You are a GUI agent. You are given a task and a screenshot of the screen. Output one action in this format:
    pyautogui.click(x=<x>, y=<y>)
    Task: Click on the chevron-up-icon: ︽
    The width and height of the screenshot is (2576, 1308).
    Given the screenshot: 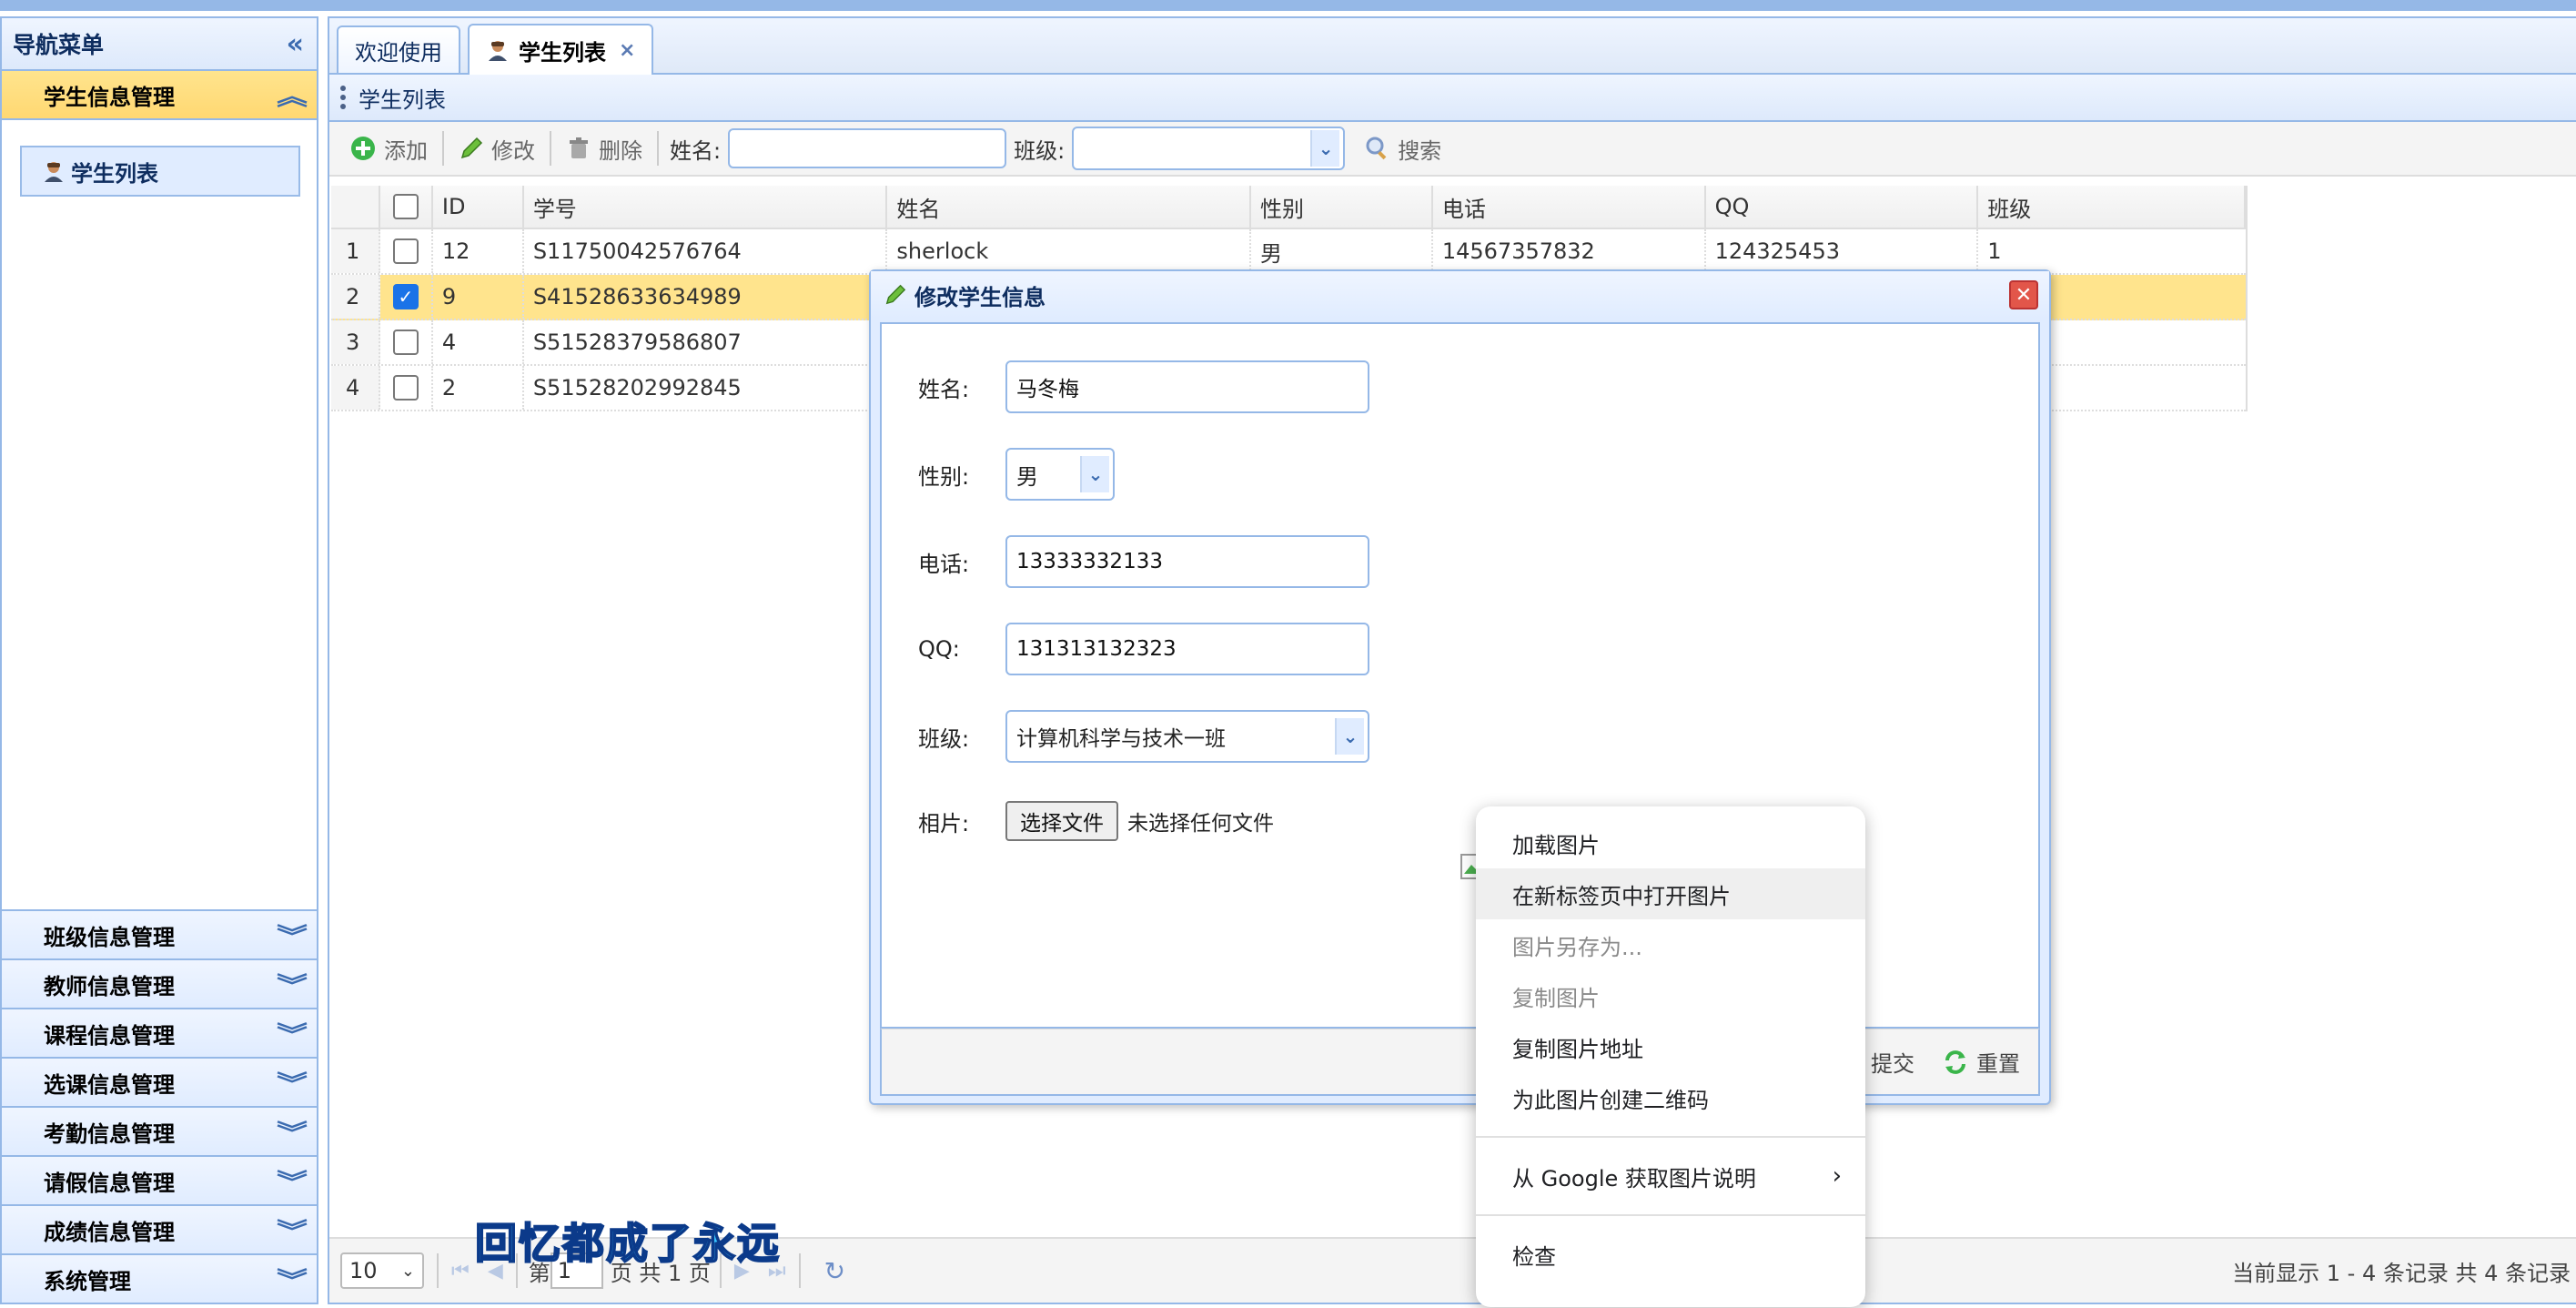 What is the action you would take?
    pyautogui.click(x=292, y=95)
    